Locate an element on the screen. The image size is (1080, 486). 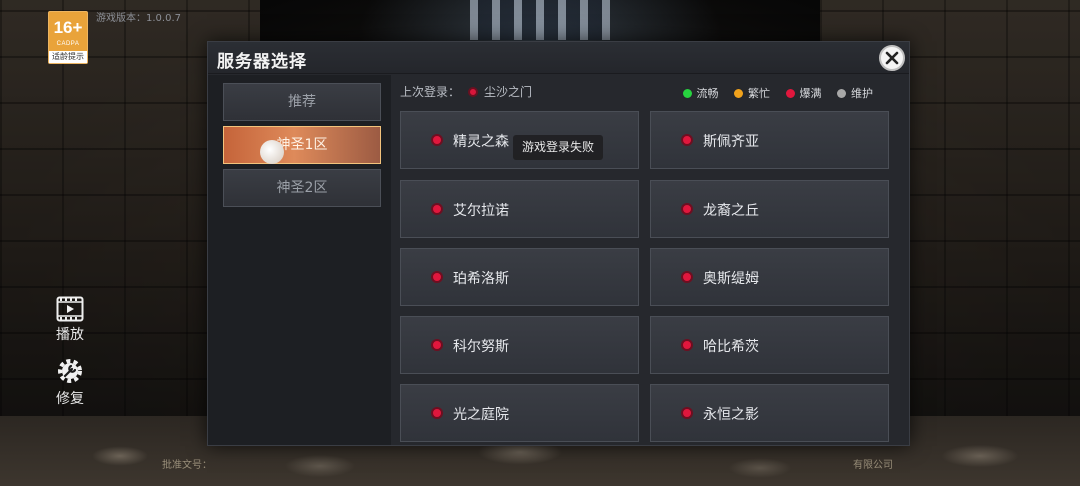
close-icon is located at coordinates (892, 58).